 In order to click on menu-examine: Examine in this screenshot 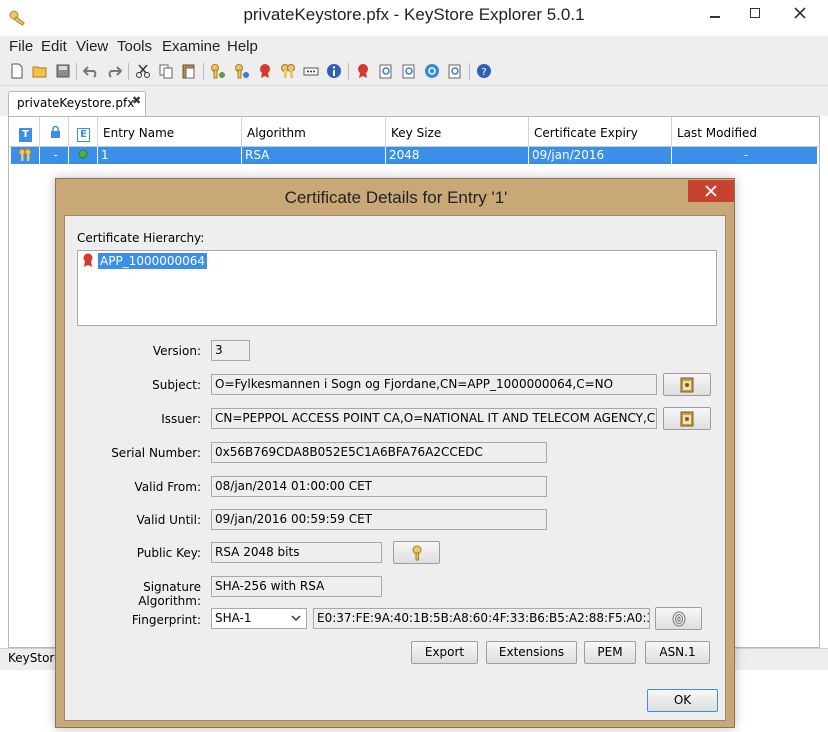, I will do `click(191, 46)`.